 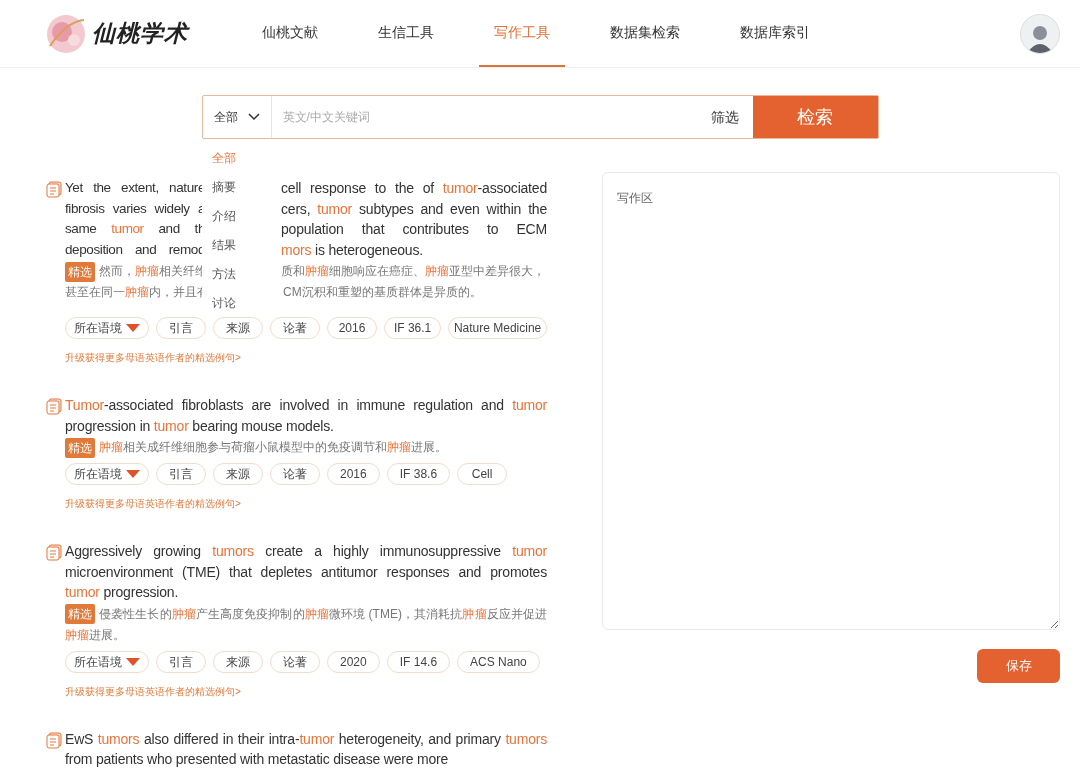 I want to click on menu-item: 介绍, so click(x=223, y=216).